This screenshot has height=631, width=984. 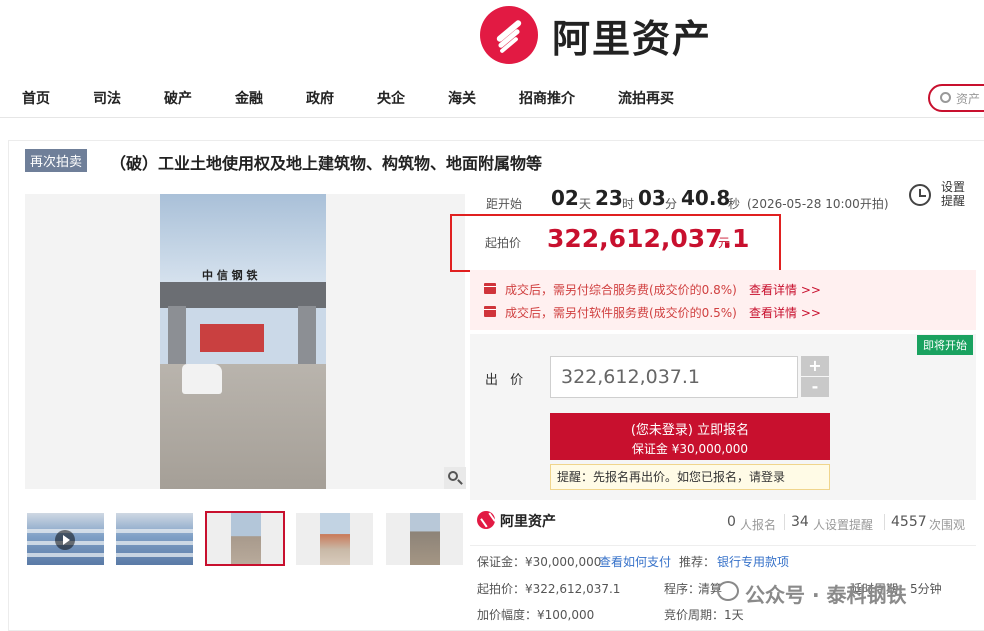 I want to click on reauction-badge: 再次拍卖, so click(x=56, y=160).